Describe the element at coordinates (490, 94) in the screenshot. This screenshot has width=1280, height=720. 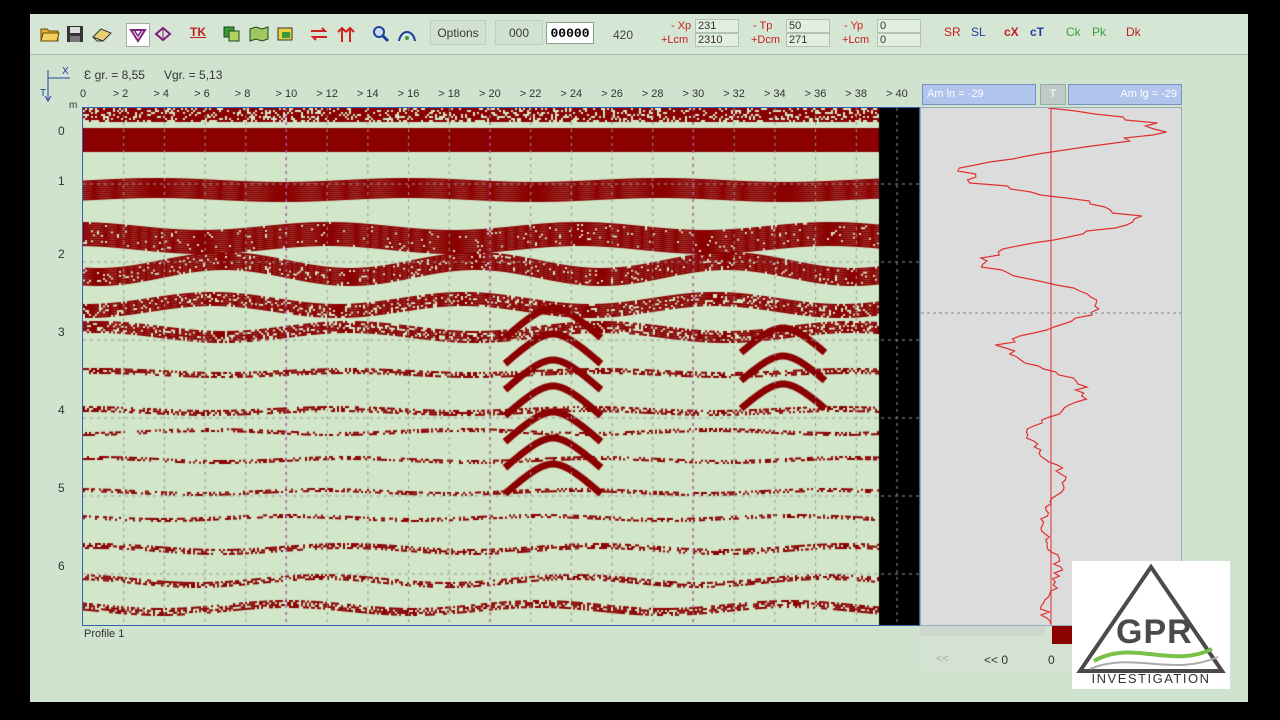
I see `x-tick-label: > 20` at that location.